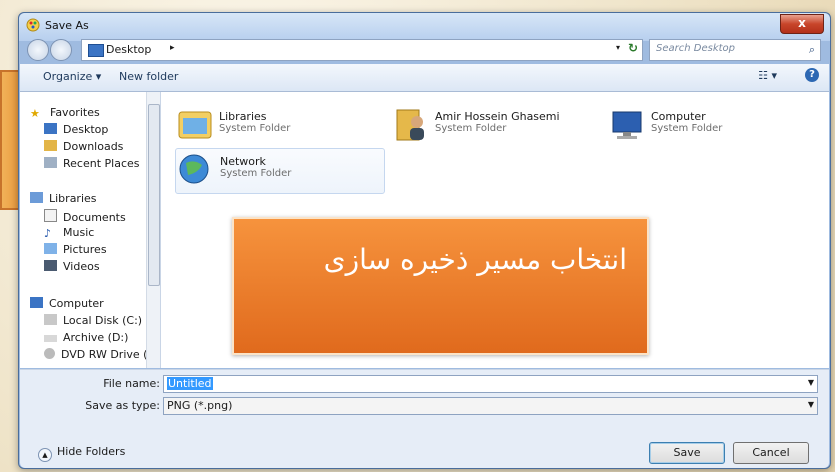 This screenshot has height=472, width=835. I want to click on address-row: Desktop ▸ ▾ ↻ Search Desktop ⌕, so click(424, 49).